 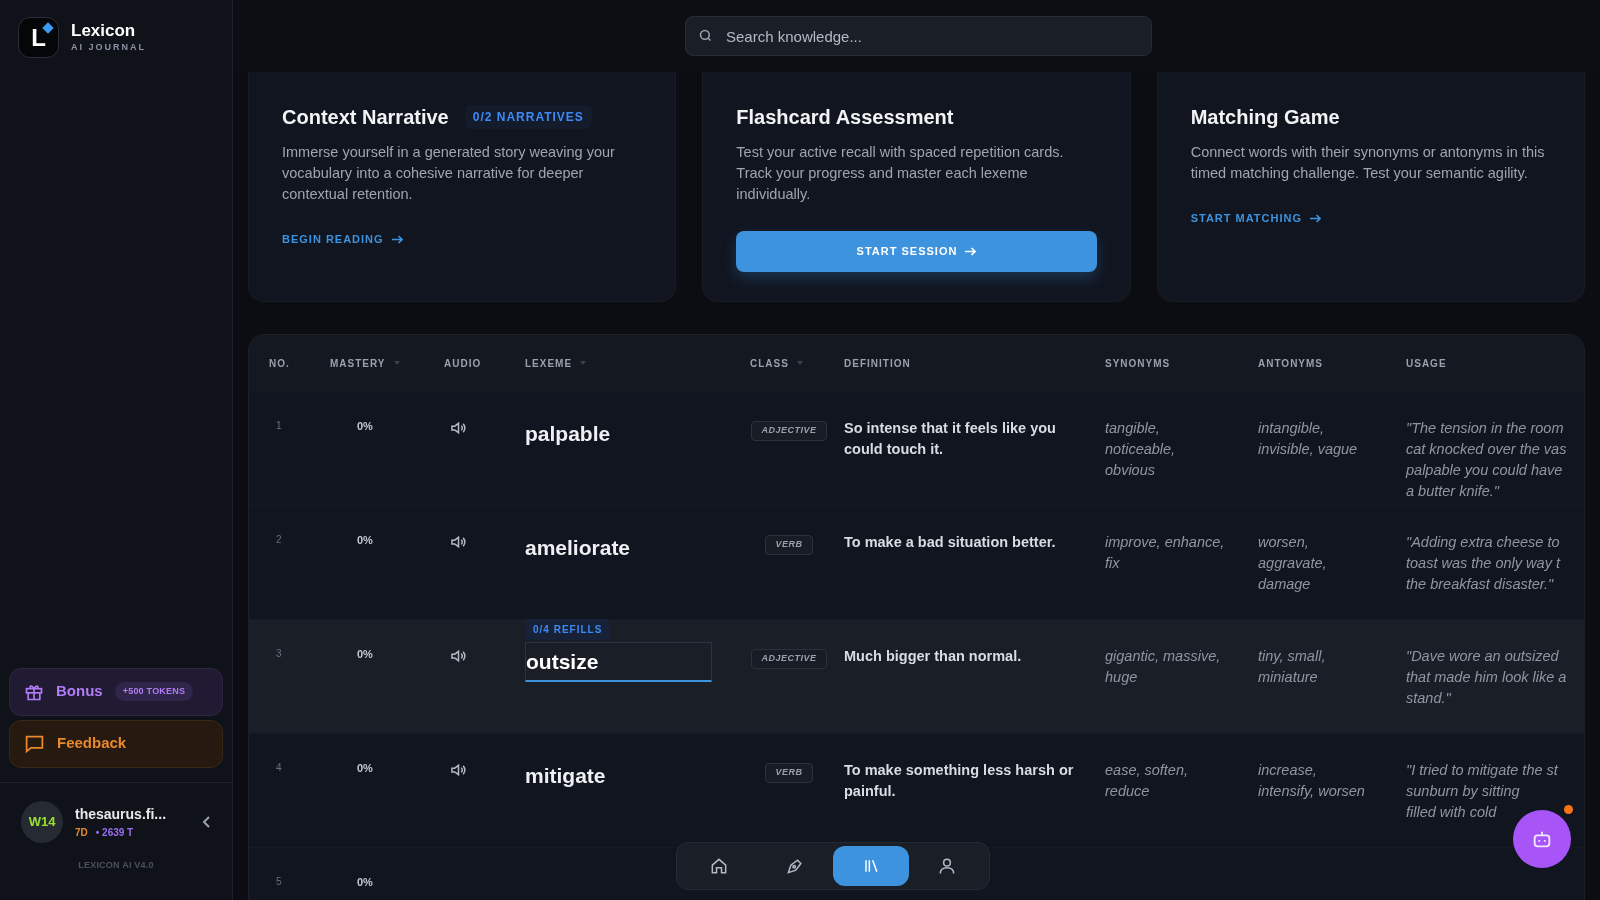 I want to click on usage-text: "Dave wore an outsized that made him look like a stand.", so click(x=1486, y=677).